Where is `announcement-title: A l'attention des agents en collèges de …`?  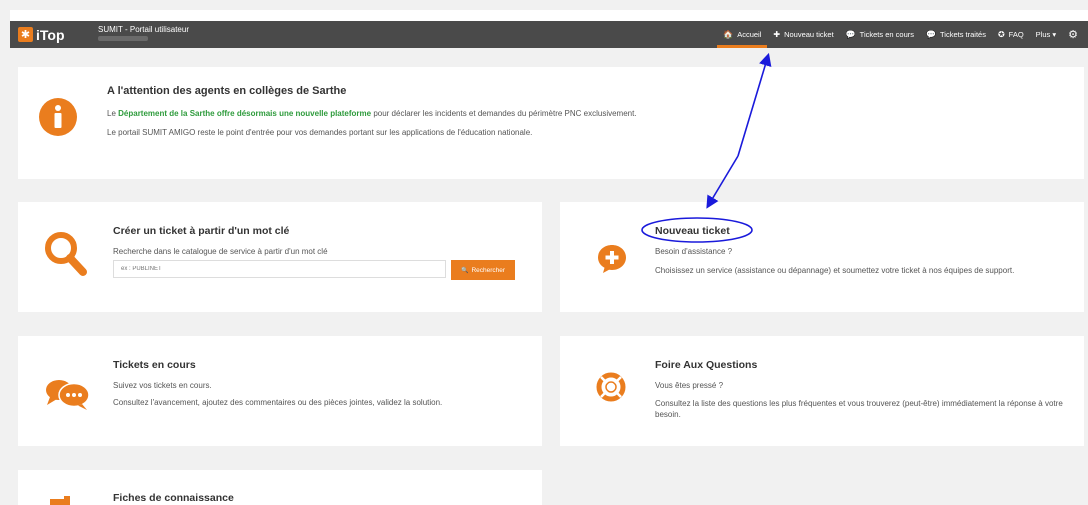 announcement-title: A l'attention des agents en collèges de … is located at coordinates (227, 91).